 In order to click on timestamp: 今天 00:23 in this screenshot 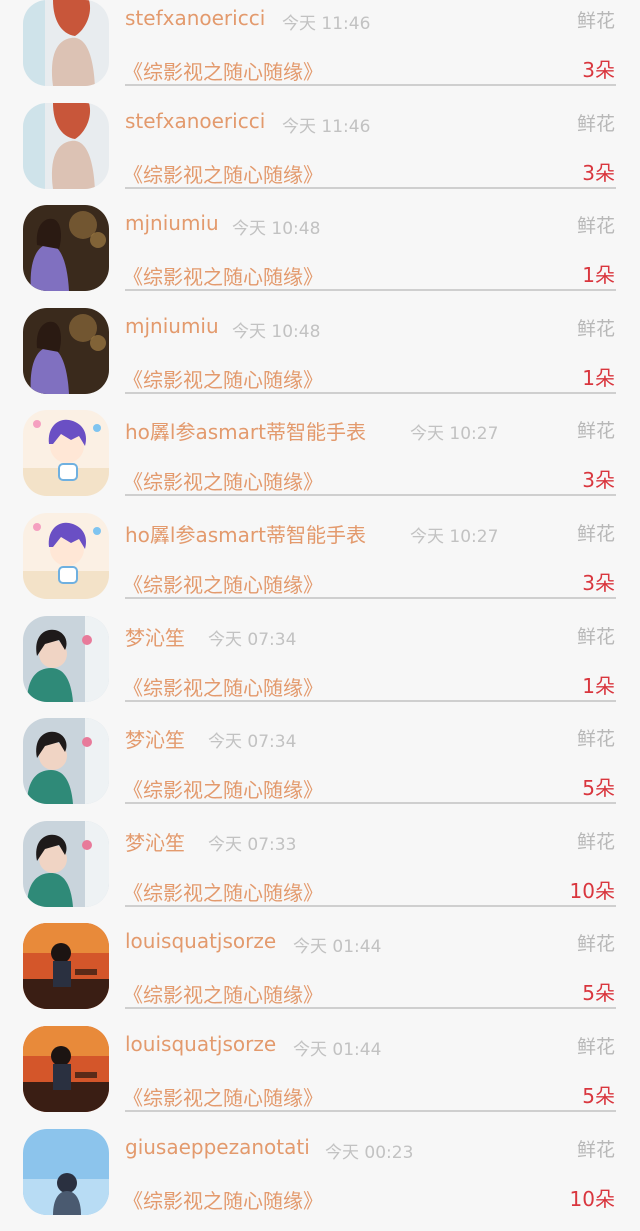, I will do `click(369, 1152)`.